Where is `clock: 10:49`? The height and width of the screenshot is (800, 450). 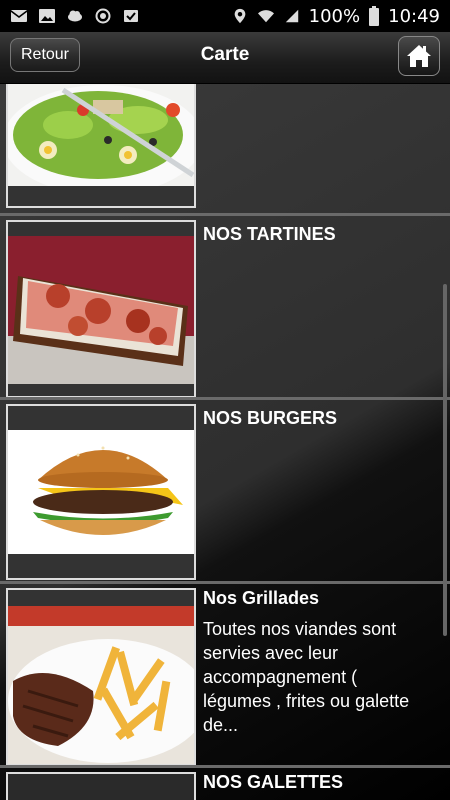 clock: 10:49 is located at coordinates (414, 16).